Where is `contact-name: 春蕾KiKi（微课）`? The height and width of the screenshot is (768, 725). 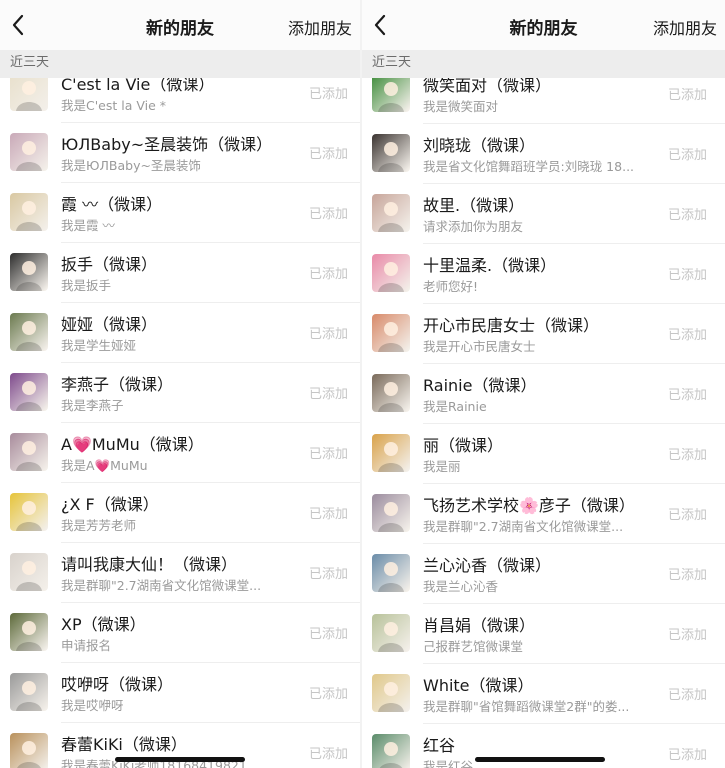
contact-name: 春蕾KiKi（微课） is located at coordinates (124, 744).